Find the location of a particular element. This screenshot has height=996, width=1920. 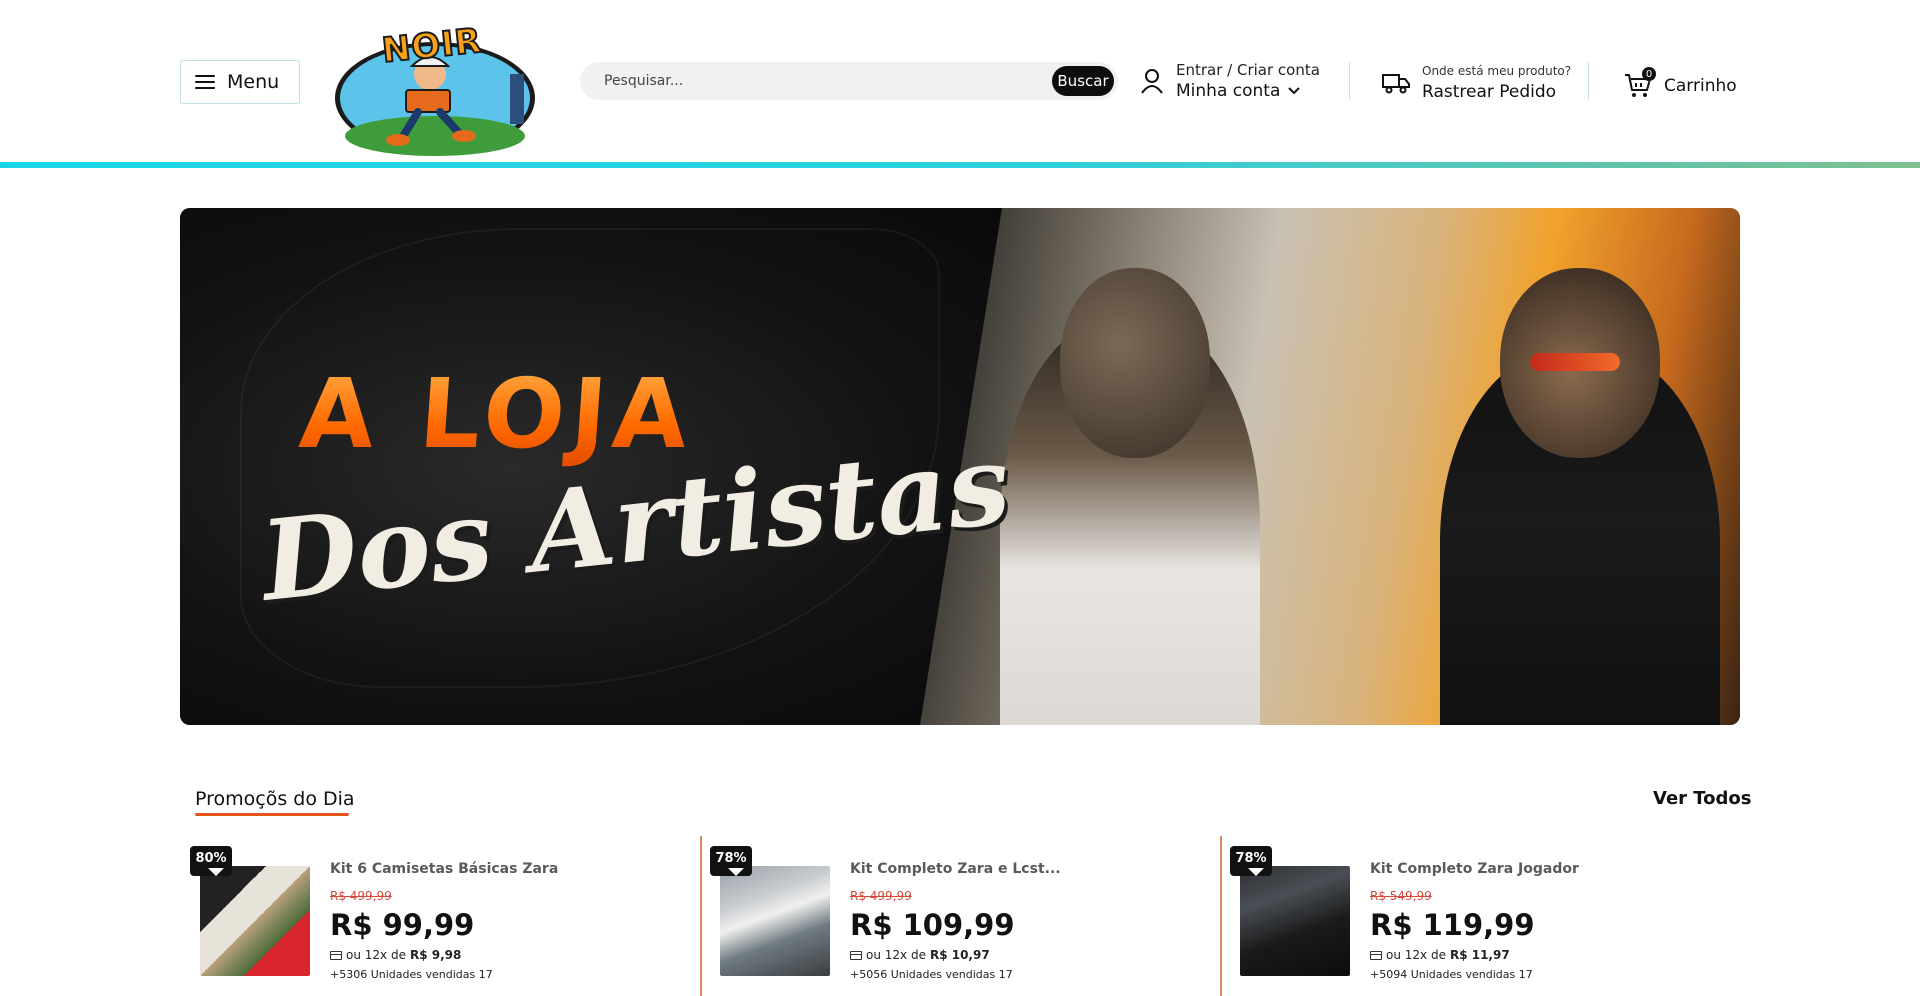

store-logo: NOIR is located at coordinates (435, 88).